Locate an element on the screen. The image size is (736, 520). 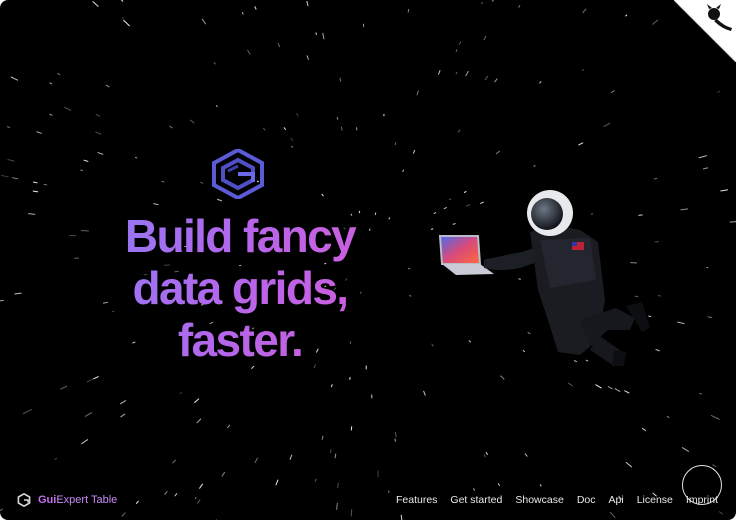
nav-link-get-started: Get started is located at coordinates (476, 500).